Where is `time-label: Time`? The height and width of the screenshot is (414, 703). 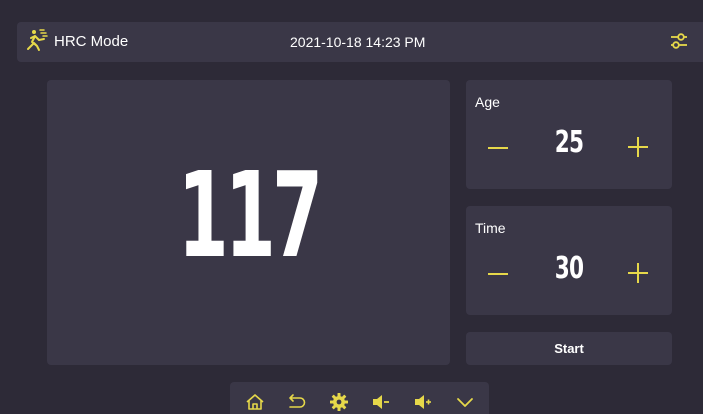 time-label: Time is located at coordinates (490, 228).